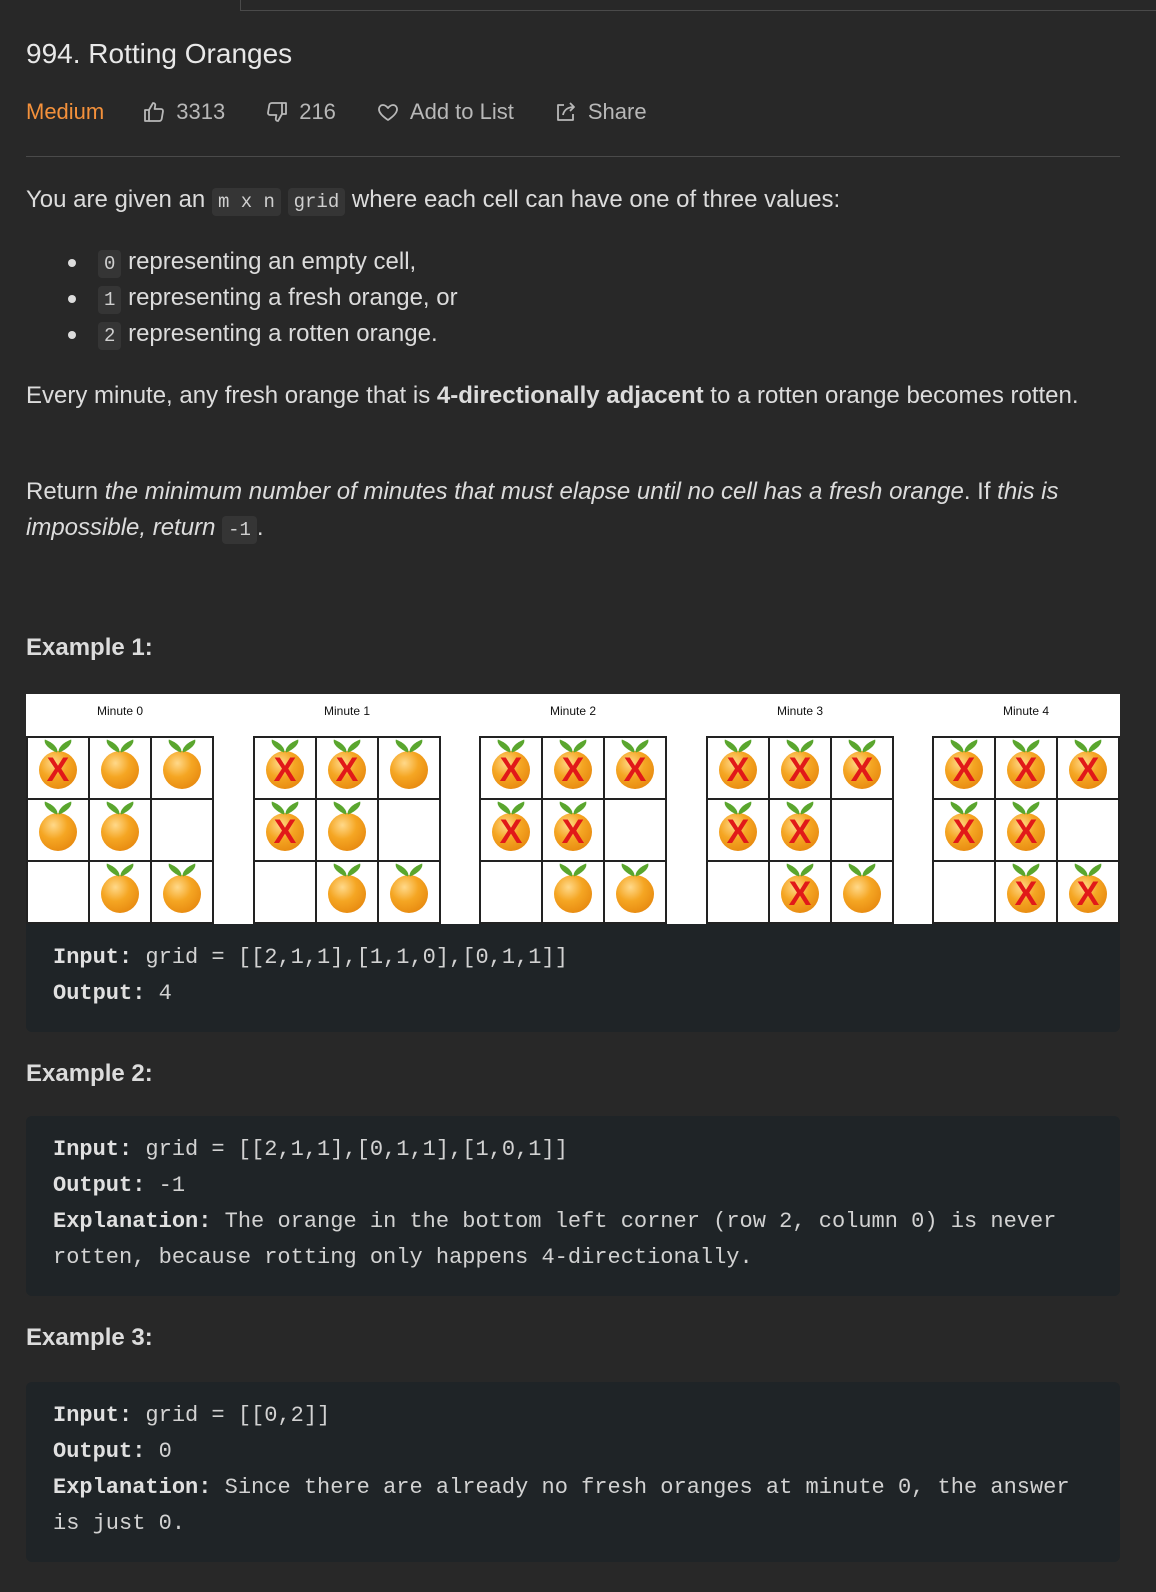 Image resolution: width=1156 pixels, height=1592 pixels. I want to click on example-3-heading: Example 3:, so click(89, 1337).